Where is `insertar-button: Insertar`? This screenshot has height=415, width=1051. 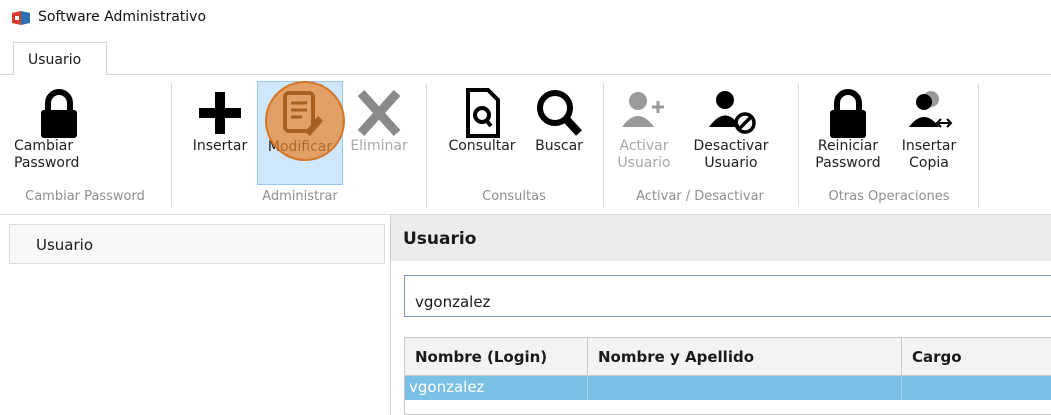
insertar-button: Insertar is located at coordinates (220, 133).